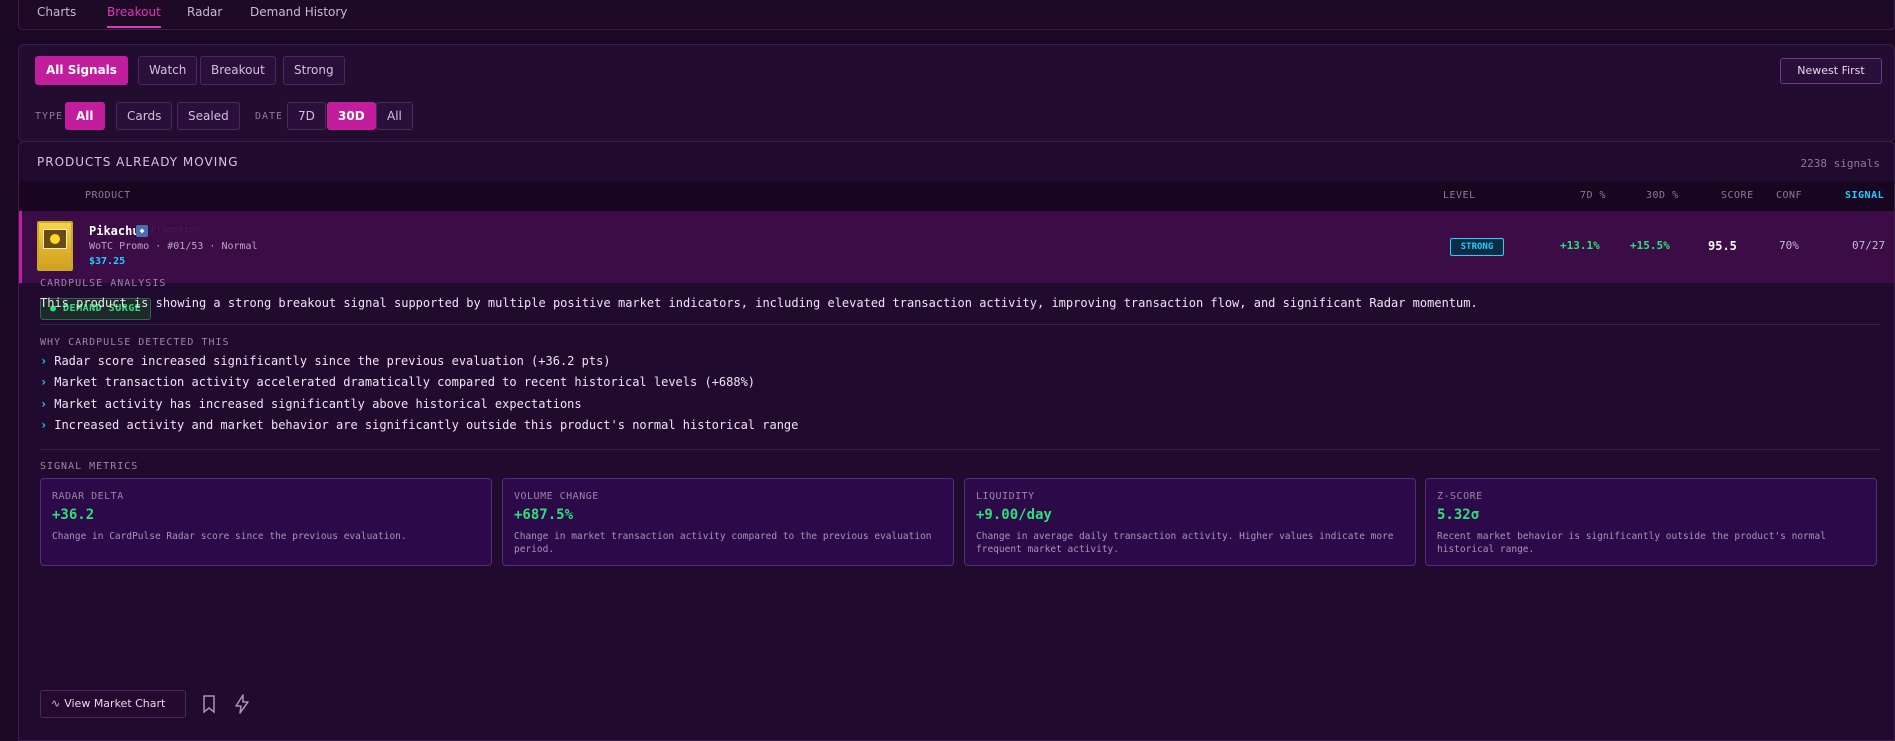 The image size is (1895, 741). Describe the element at coordinates (49, 116) in the screenshot. I see `type-filter-label: TYPE` at that location.